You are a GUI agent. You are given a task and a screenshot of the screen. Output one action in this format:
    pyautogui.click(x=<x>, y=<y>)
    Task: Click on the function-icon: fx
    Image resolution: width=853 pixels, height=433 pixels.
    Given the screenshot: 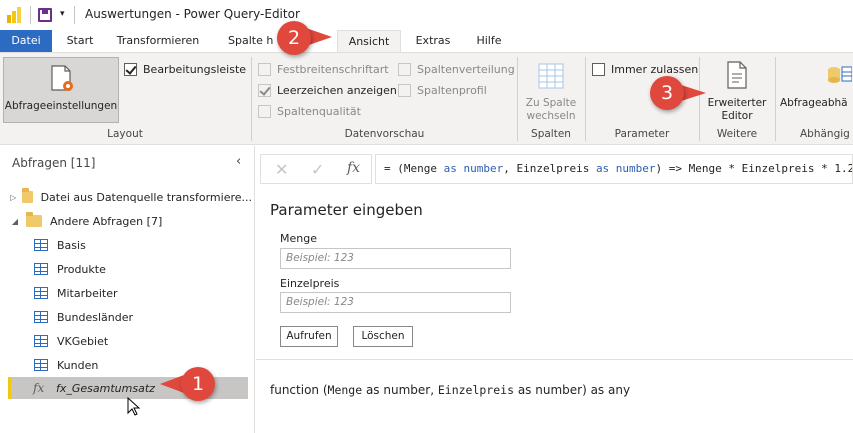 What is the action you would take?
    pyautogui.click(x=39, y=388)
    